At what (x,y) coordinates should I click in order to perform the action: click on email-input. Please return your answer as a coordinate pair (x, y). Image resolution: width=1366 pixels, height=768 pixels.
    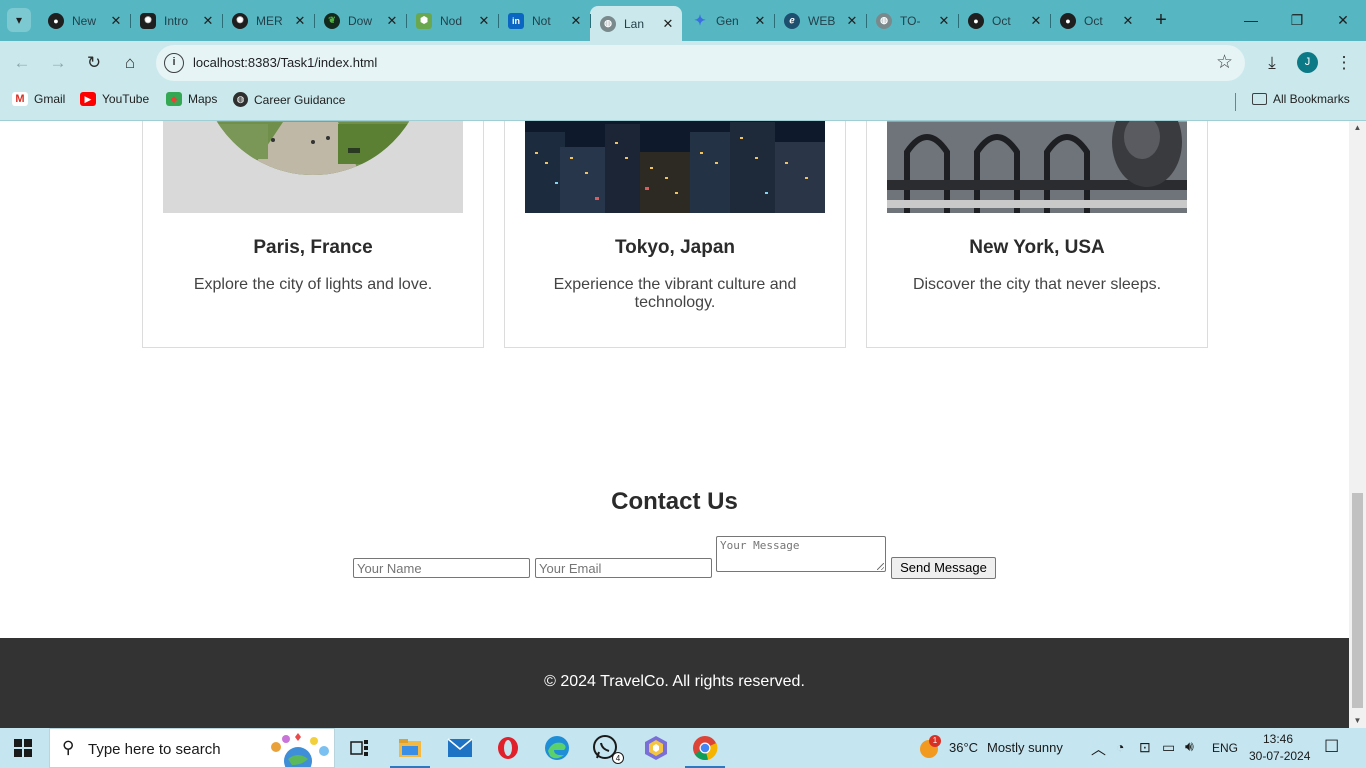
    Looking at the image, I should click on (623, 568).